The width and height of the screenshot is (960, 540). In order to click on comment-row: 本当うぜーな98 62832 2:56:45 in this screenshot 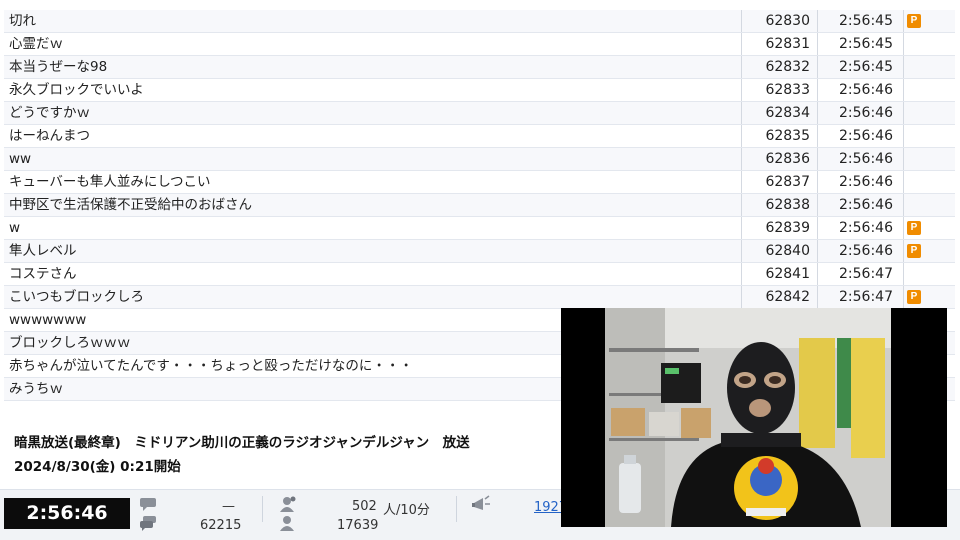, I will do `click(479, 67)`.